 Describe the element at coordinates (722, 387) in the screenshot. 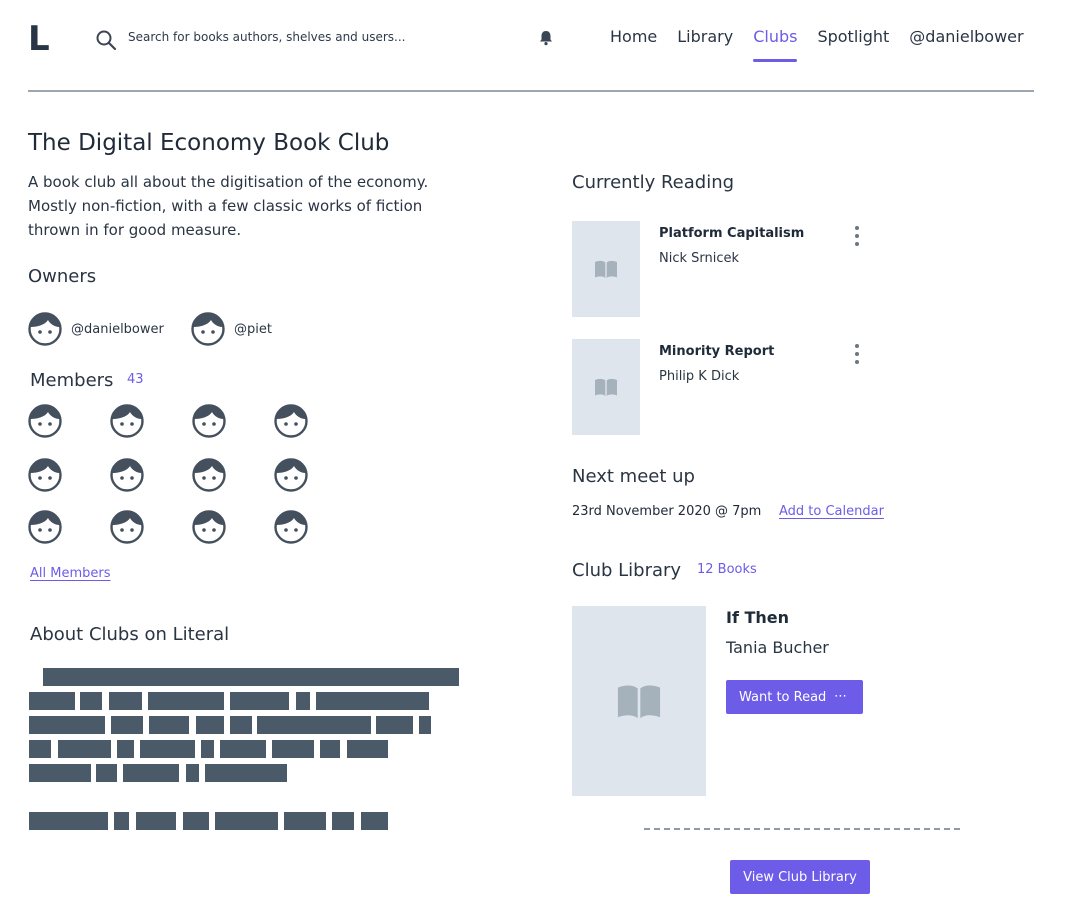

I see `reading-book-row: Minority Report Philip K Dick` at that location.